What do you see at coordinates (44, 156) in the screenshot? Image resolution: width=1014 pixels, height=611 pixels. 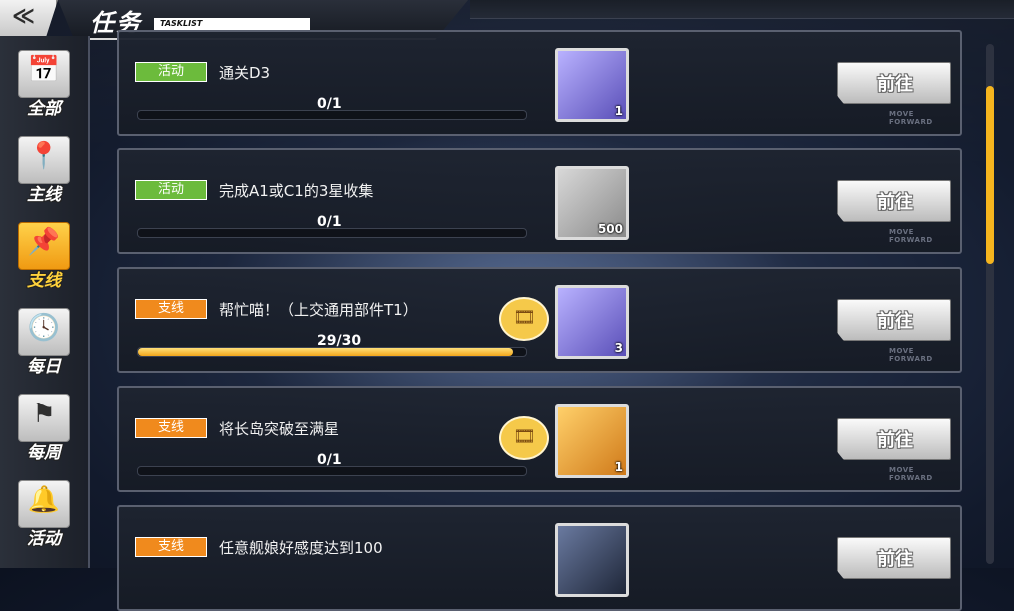 I see `map-pin-icon: 📍` at bounding box center [44, 156].